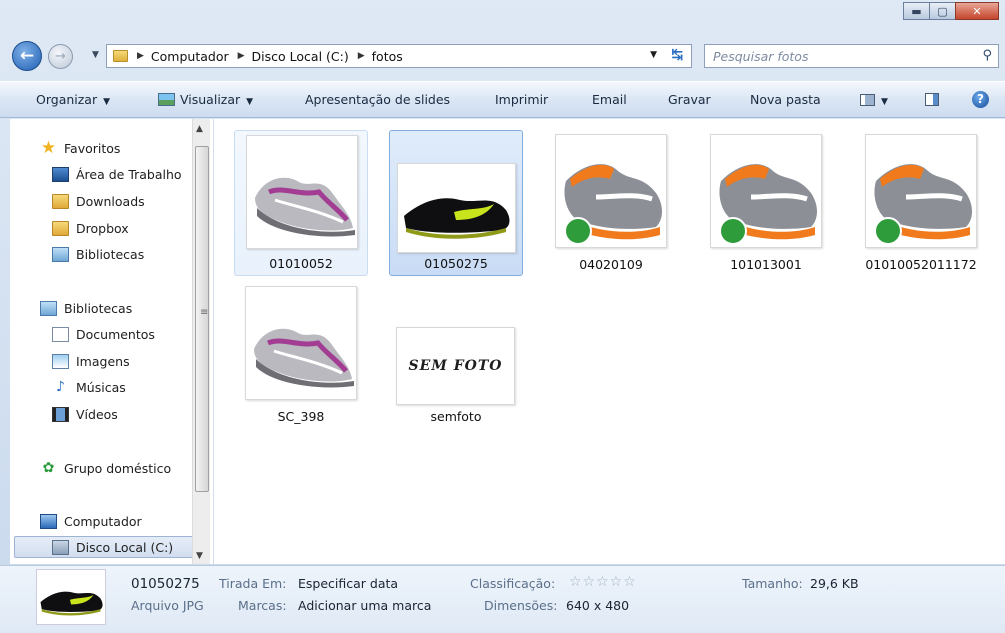 The image size is (1005, 633). I want to click on rating-label: Classificação:, so click(513, 583).